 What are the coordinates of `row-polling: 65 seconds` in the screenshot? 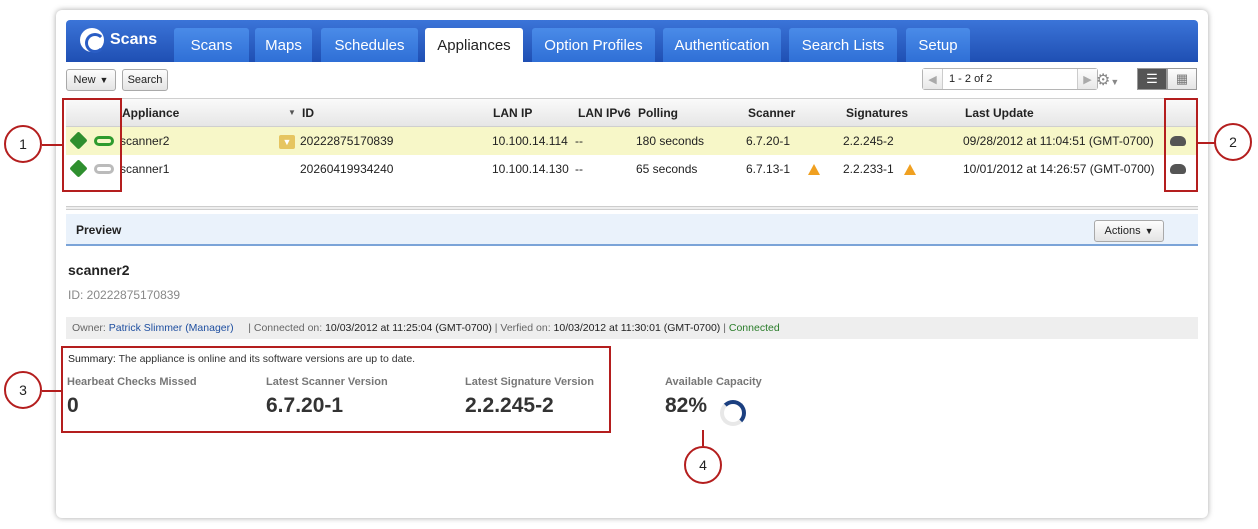 It's located at (667, 169).